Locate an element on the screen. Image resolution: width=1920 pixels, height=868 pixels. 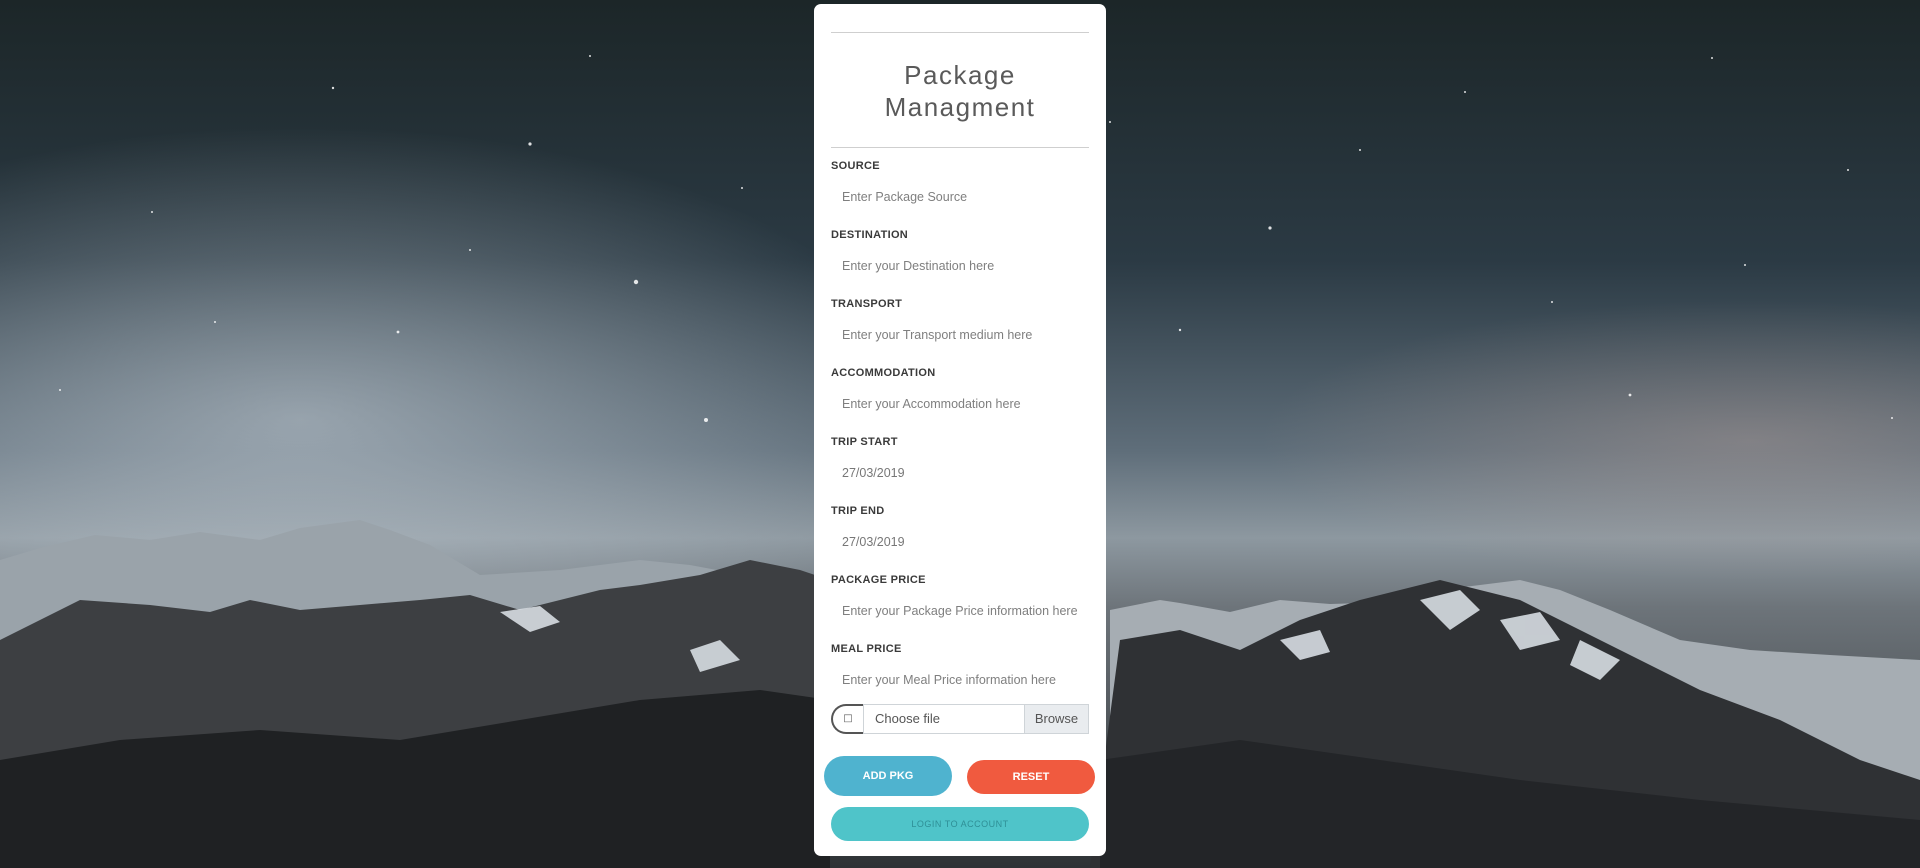
file-input: Choose file Browse is located at coordinates (976, 719).